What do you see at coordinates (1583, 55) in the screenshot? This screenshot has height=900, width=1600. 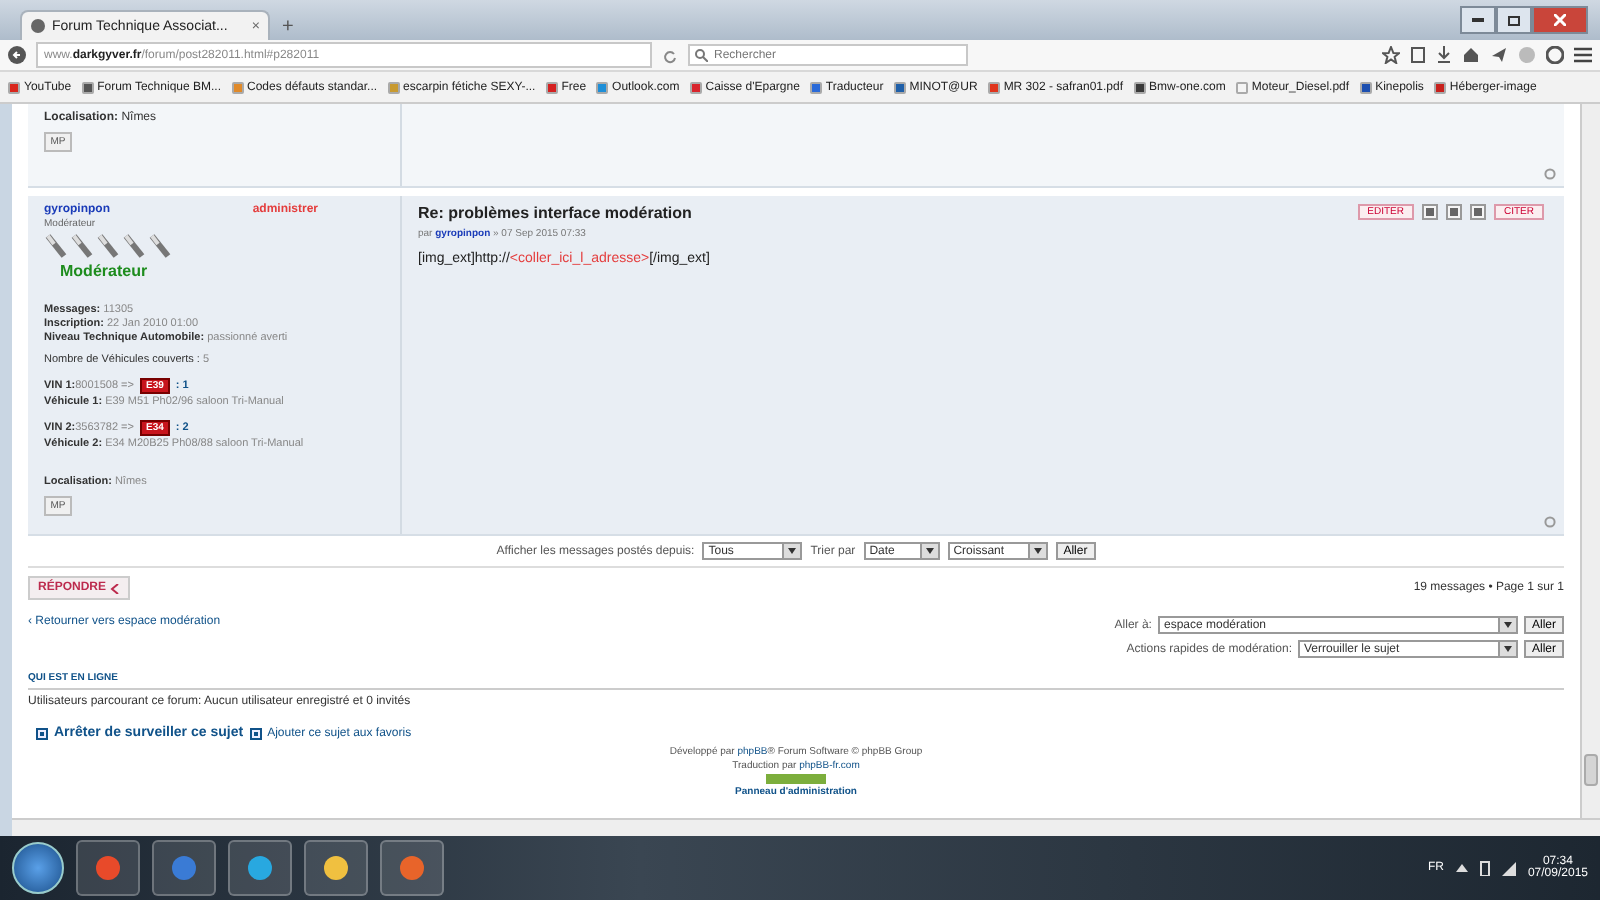 I see `menu-icon` at bounding box center [1583, 55].